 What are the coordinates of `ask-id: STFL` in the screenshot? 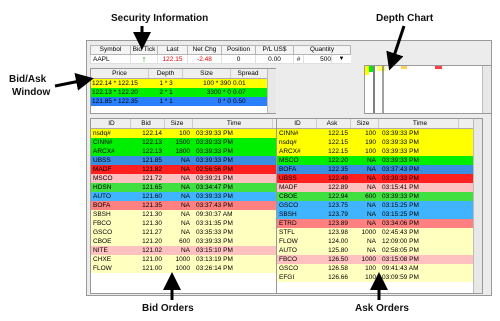 It's located at (287, 232).